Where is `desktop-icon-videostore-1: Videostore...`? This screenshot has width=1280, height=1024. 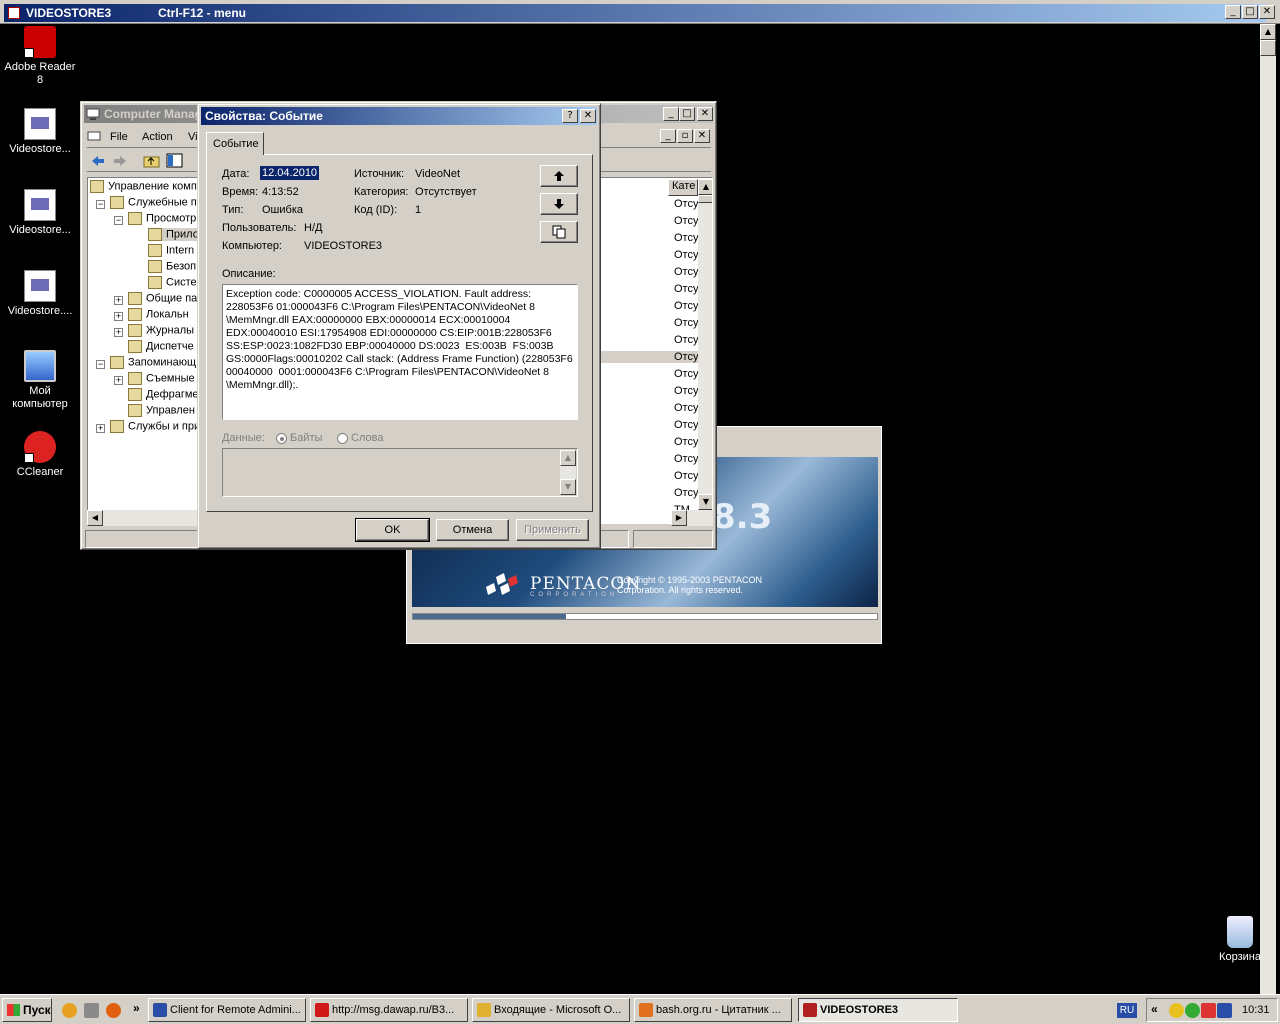
desktop-icon-videostore-1: Videostore... is located at coordinates (40, 132).